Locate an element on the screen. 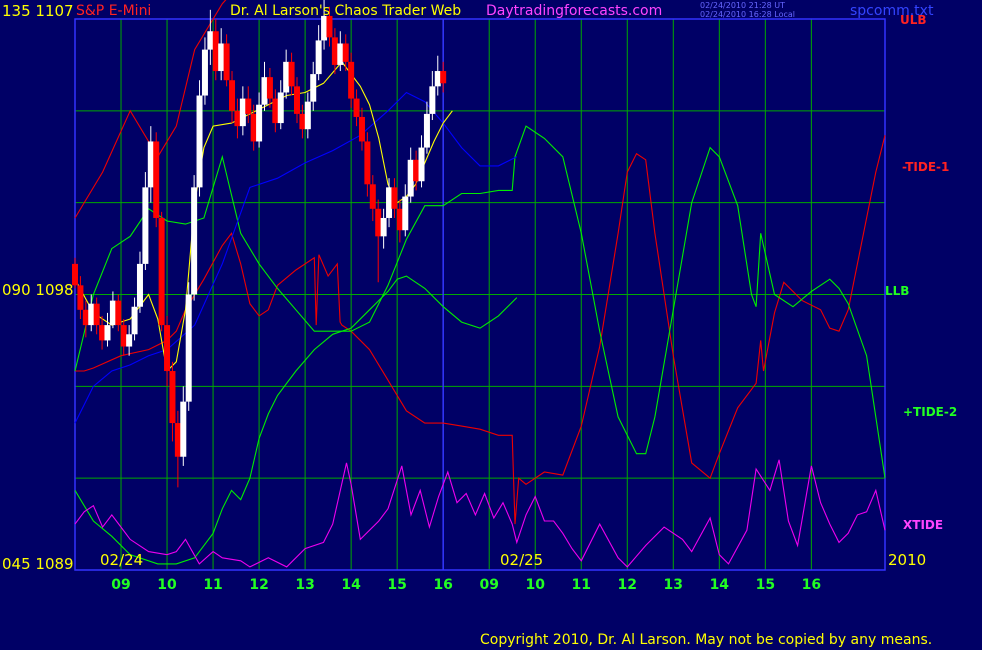 This screenshot has height=650, width=982. y-label-bottom: 045 1089 is located at coordinates (38, 564).